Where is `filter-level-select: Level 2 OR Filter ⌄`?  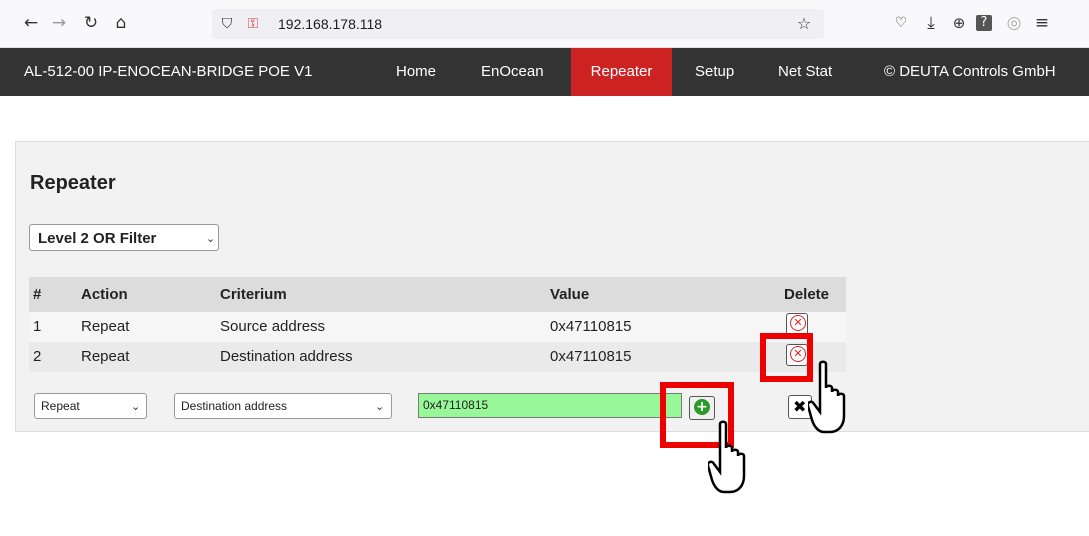 filter-level-select: Level 2 OR Filter ⌄ is located at coordinates (124, 237).